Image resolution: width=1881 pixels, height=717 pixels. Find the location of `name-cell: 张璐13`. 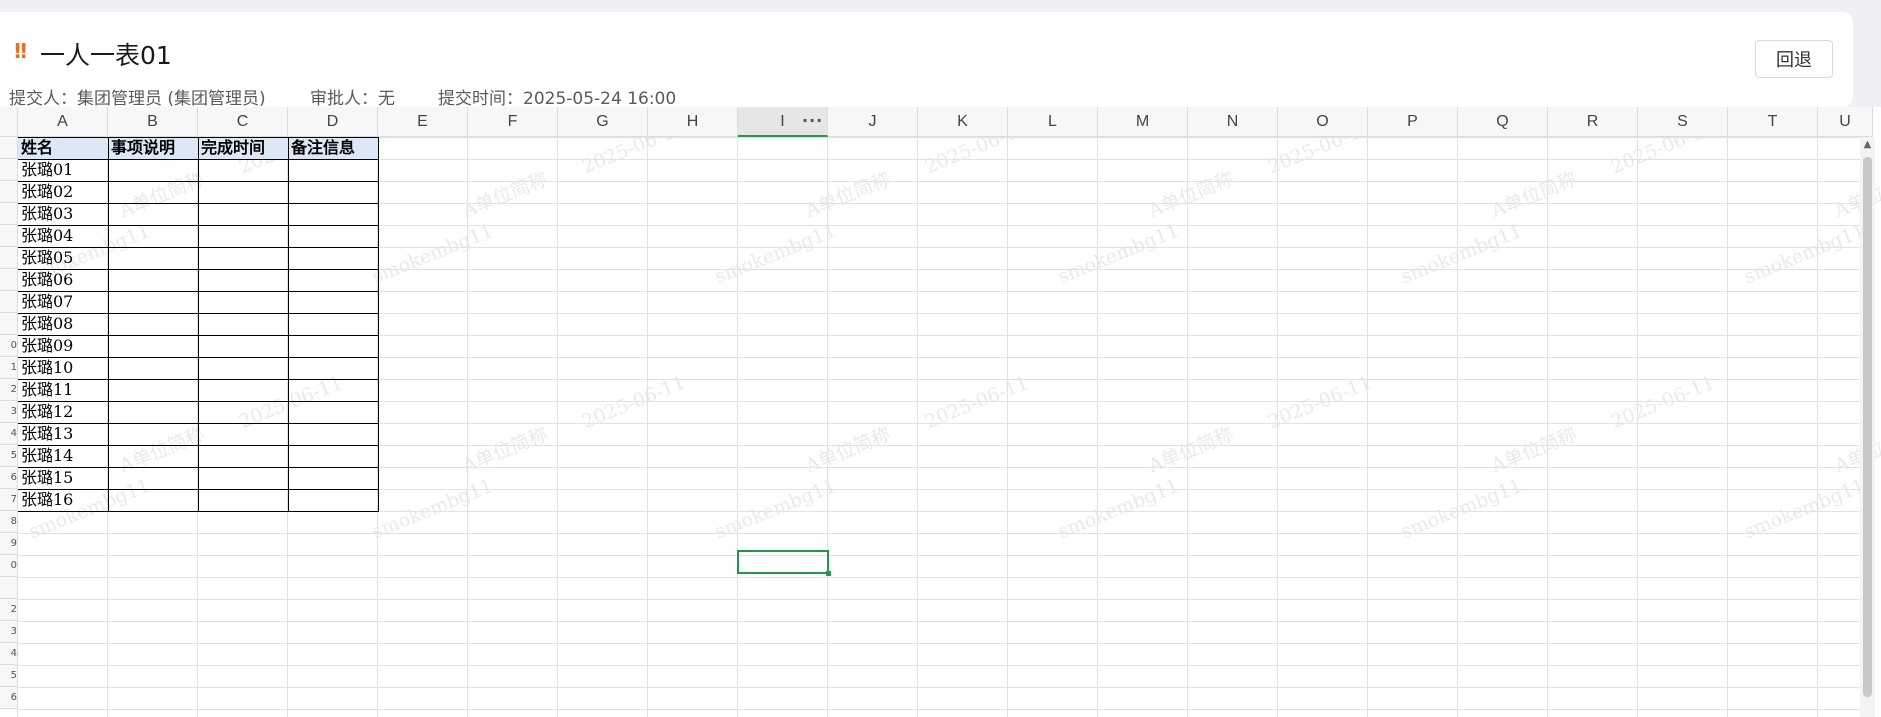

name-cell: 张璐13 is located at coordinates (63, 434).